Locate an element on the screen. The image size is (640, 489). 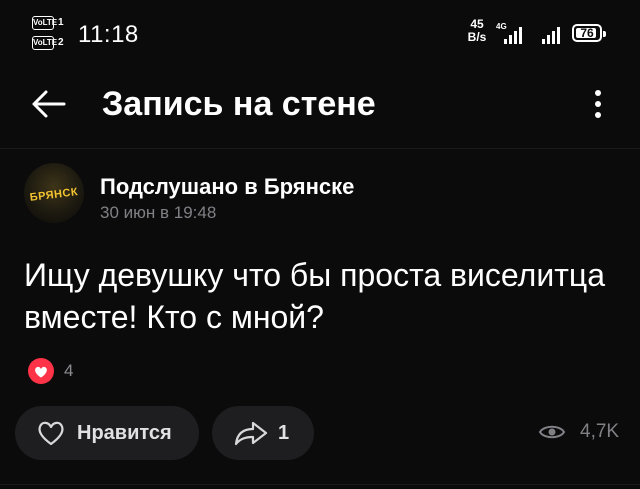
network-speed-unit: B/s is located at coordinates (477, 37).